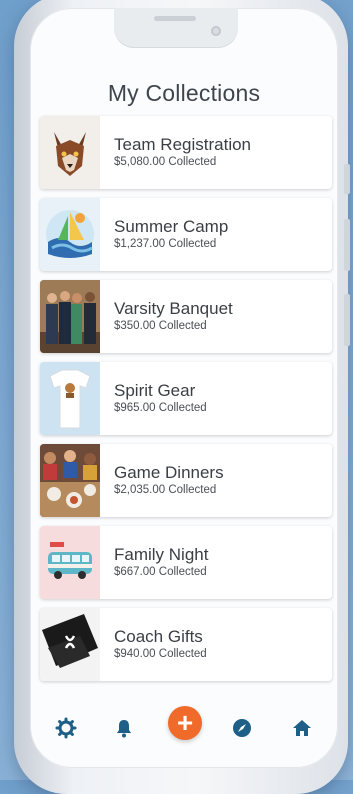 This screenshot has height=794, width=353. What do you see at coordinates (158, 636) in the screenshot?
I see `collection-title: Coach Gifts` at bounding box center [158, 636].